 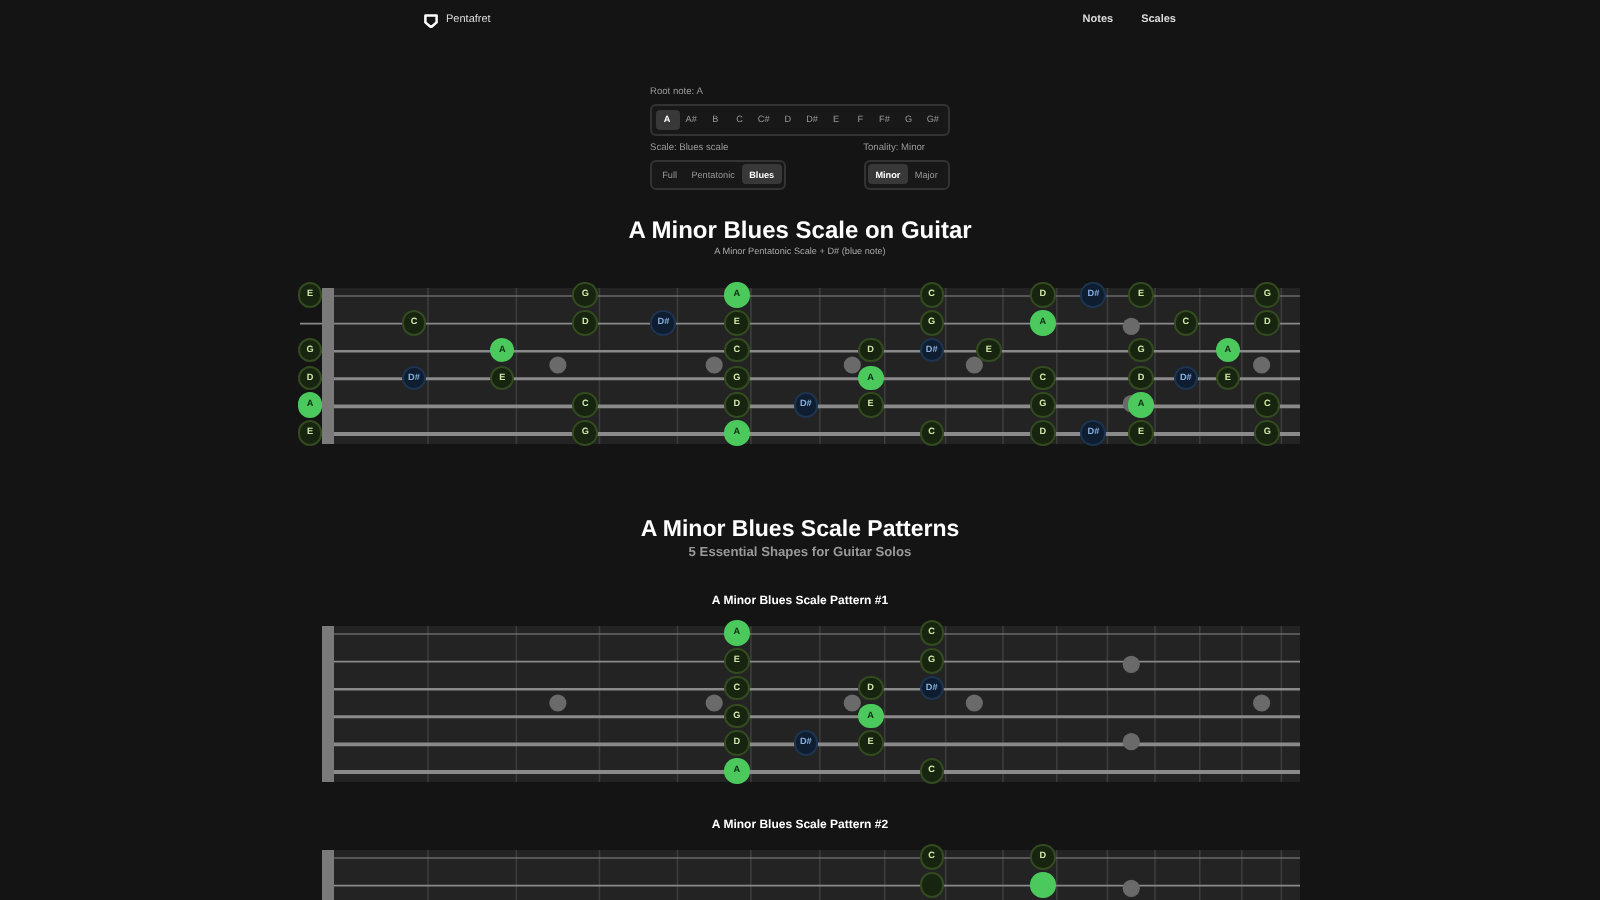 I want to click on section-title: A Minor Blues Scale Patterns, so click(x=800, y=529).